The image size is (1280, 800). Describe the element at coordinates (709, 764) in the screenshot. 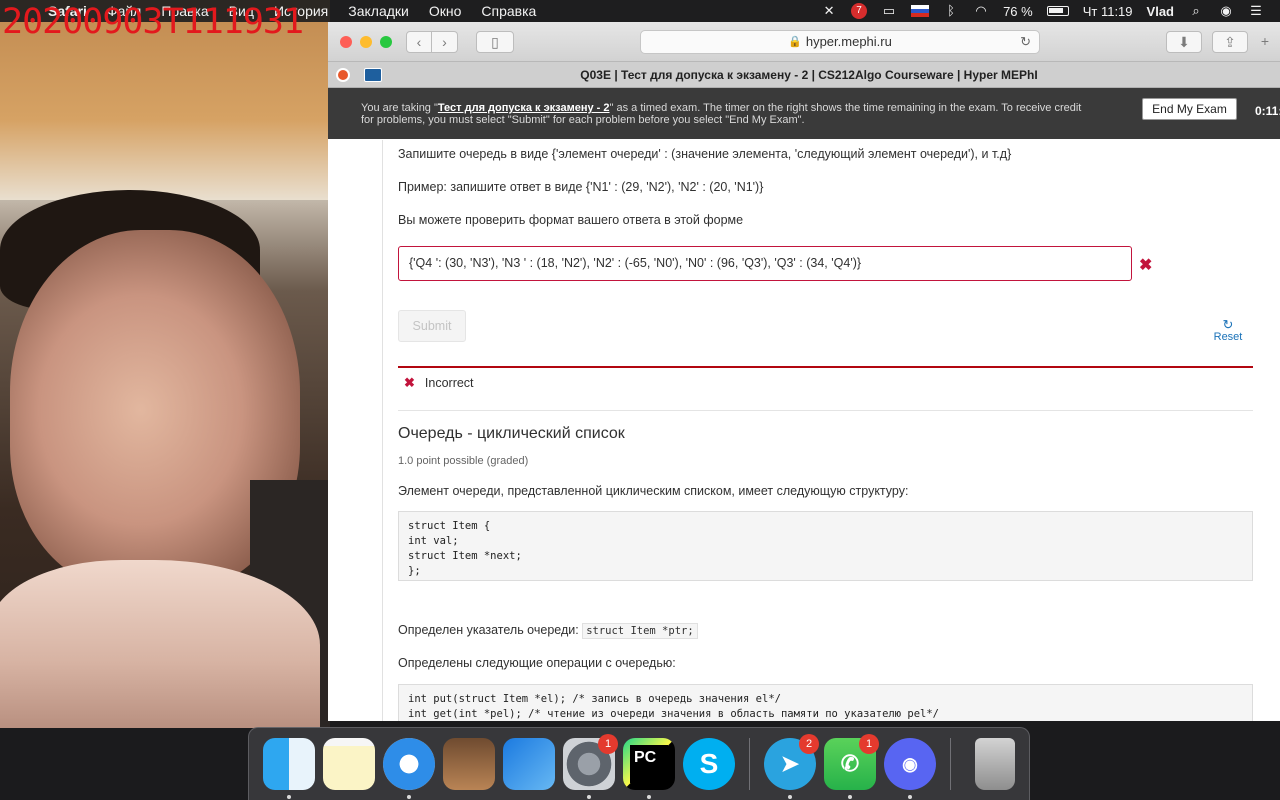

I see `dock-skype: S` at that location.